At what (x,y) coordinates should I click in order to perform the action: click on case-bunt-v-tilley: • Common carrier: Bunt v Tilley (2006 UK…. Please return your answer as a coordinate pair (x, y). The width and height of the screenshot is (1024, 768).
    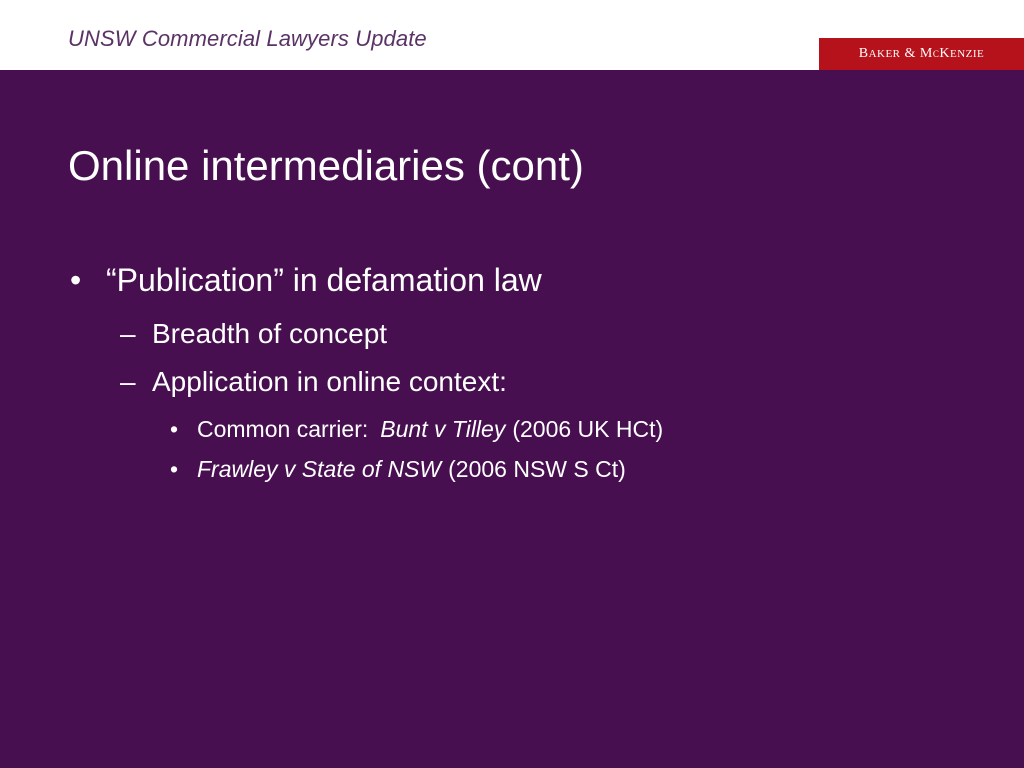
    Looking at the image, I should click on (416, 429).